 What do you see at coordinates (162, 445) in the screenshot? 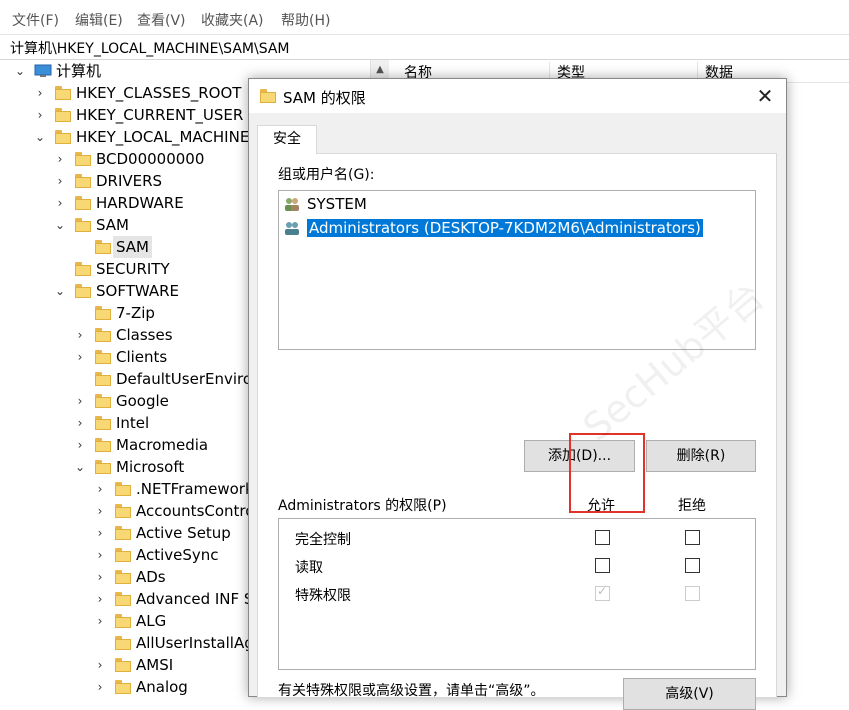
I see `tree-label: Macromedia` at bounding box center [162, 445].